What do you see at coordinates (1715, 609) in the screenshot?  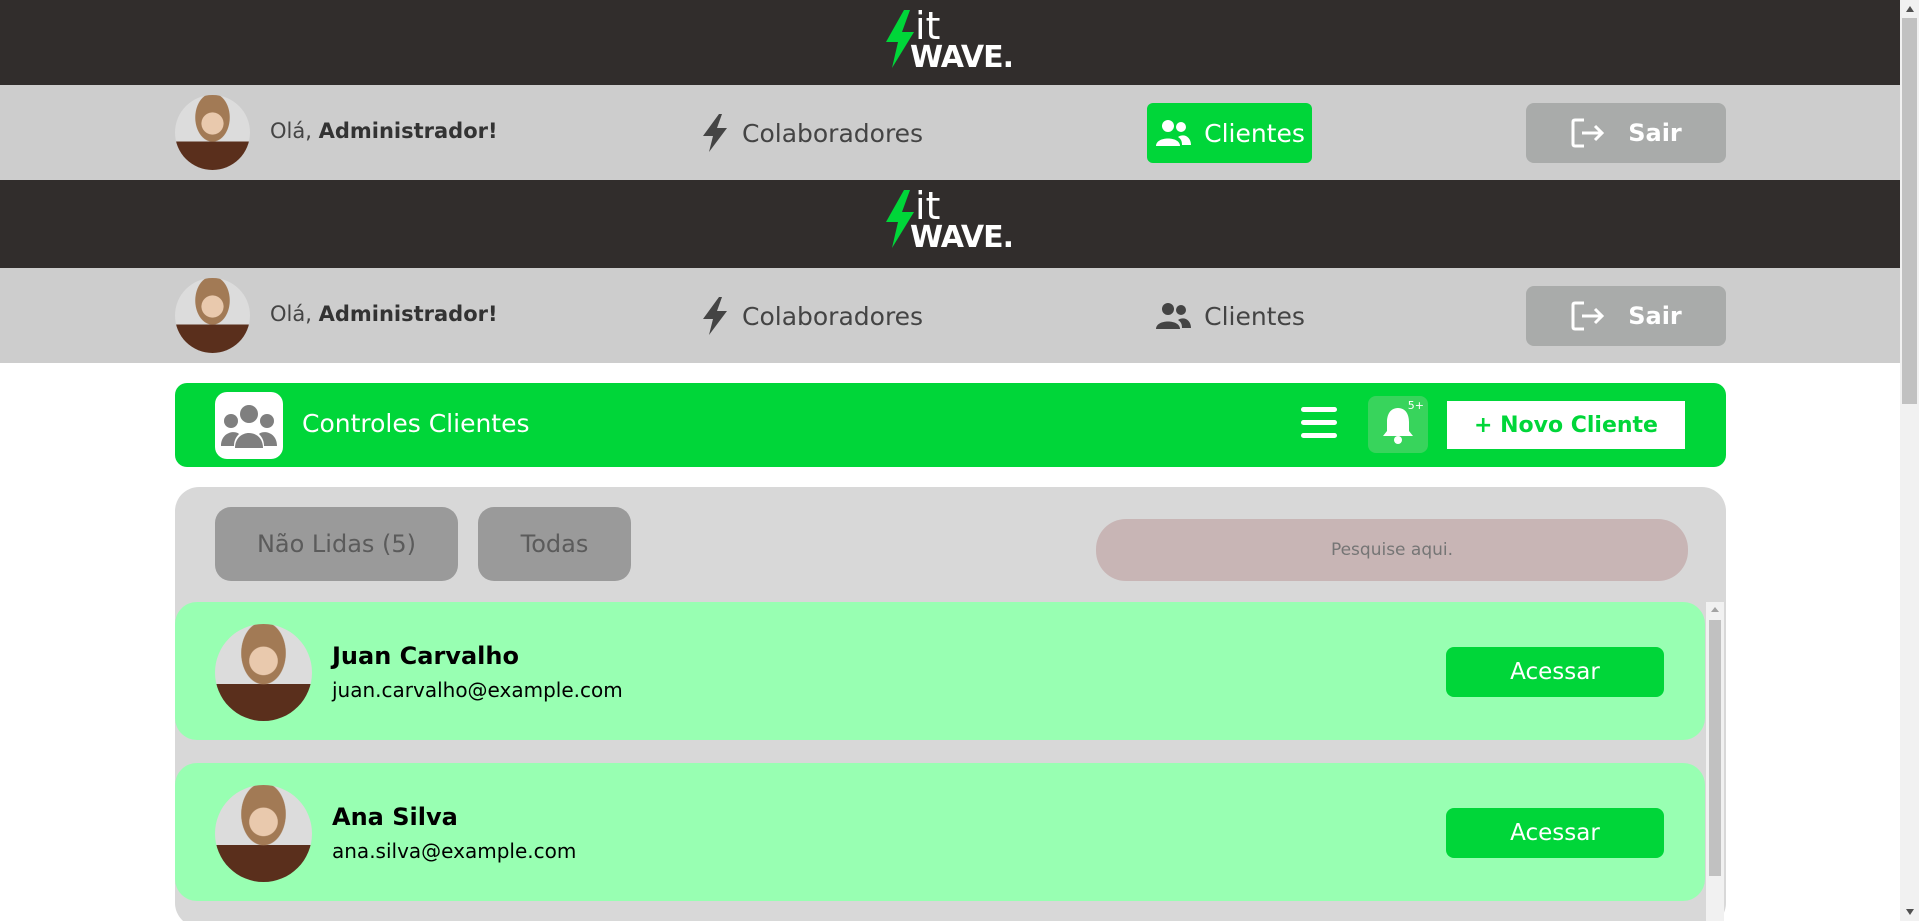 I see `scroll-up-arrow-icon` at bounding box center [1715, 609].